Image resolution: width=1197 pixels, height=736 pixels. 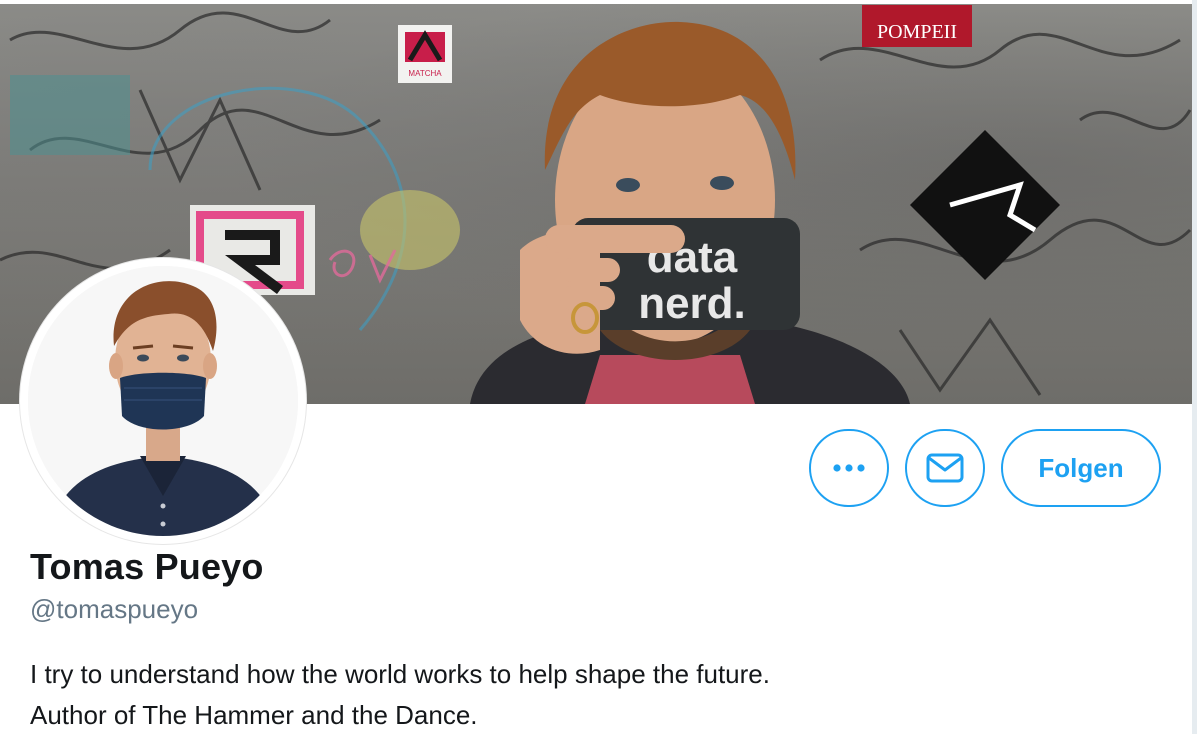 What do you see at coordinates (425, 54) in the screenshot?
I see `sticker-matcha: MATCHA` at bounding box center [425, 54].